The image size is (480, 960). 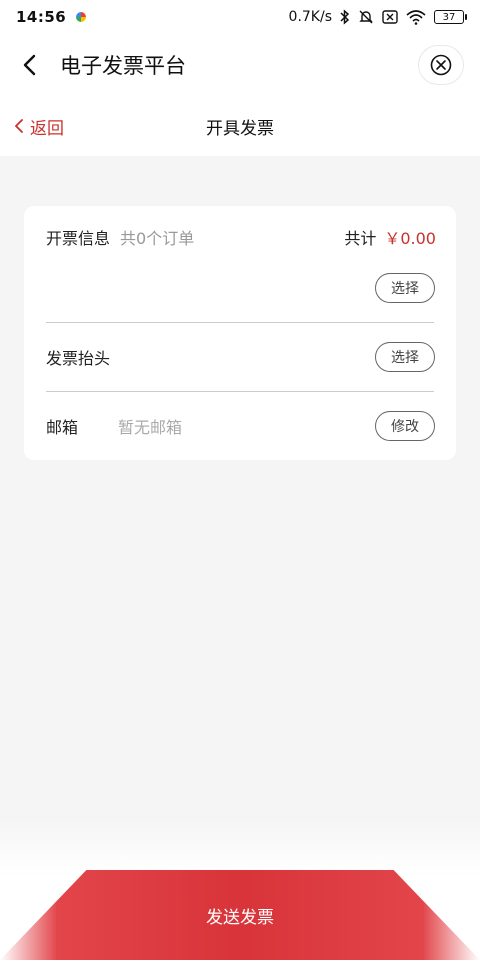 I want to click on battery-level: 37, so click(x=449, y=17).